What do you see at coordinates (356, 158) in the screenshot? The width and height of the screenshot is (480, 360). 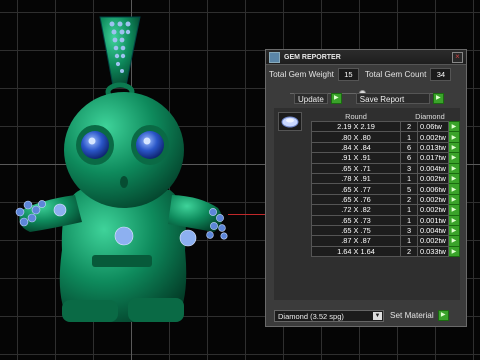 I see `gem-size-cell: .91 X .91` at bounding box center [356, 158].